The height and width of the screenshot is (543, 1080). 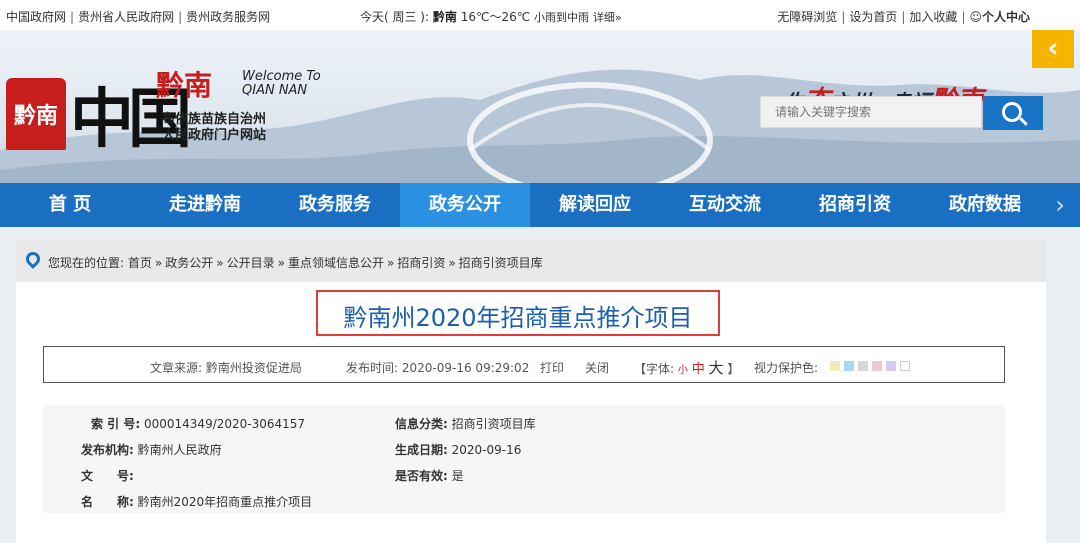 I want to click on nav-interpretation: 解读回应, so click(x=595, y=205).